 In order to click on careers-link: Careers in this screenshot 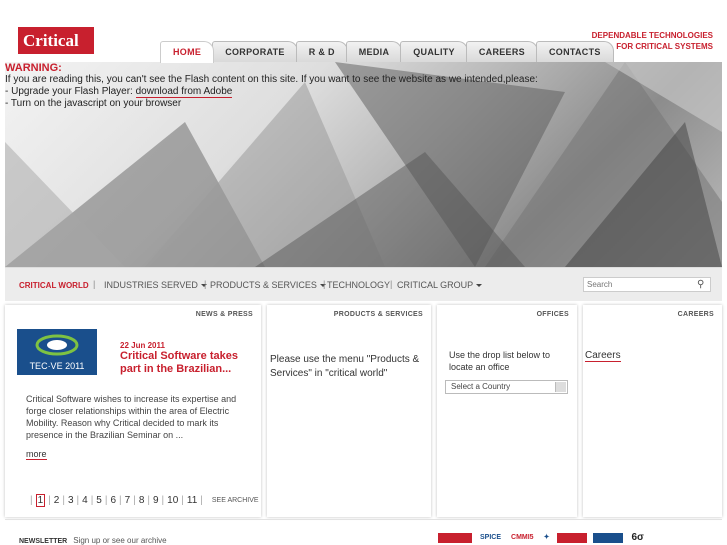, I will do `click(603, 356)`.